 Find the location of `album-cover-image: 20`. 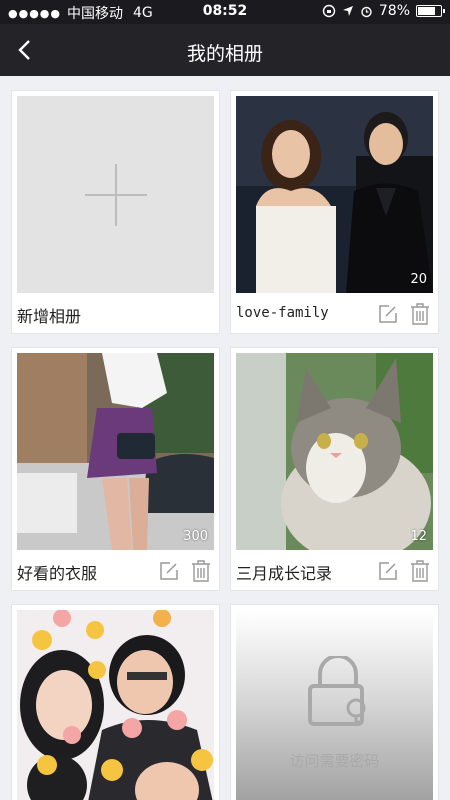

album-cover-image: 20 is located at coordinates (334, 194).